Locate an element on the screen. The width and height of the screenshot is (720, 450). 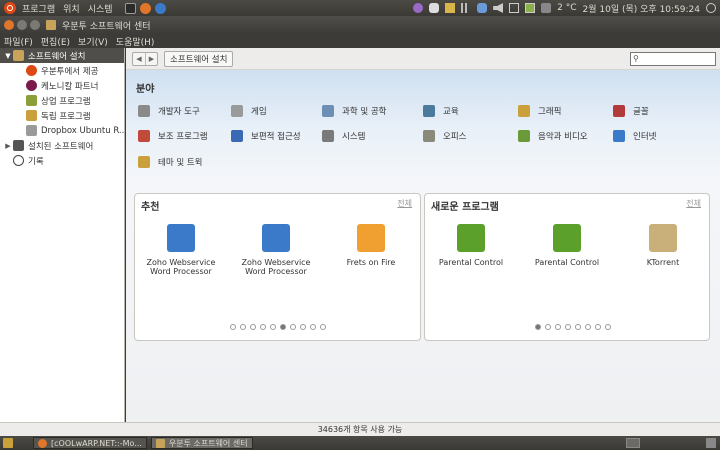
workspace-switcher is located at coordinates (633, 443).